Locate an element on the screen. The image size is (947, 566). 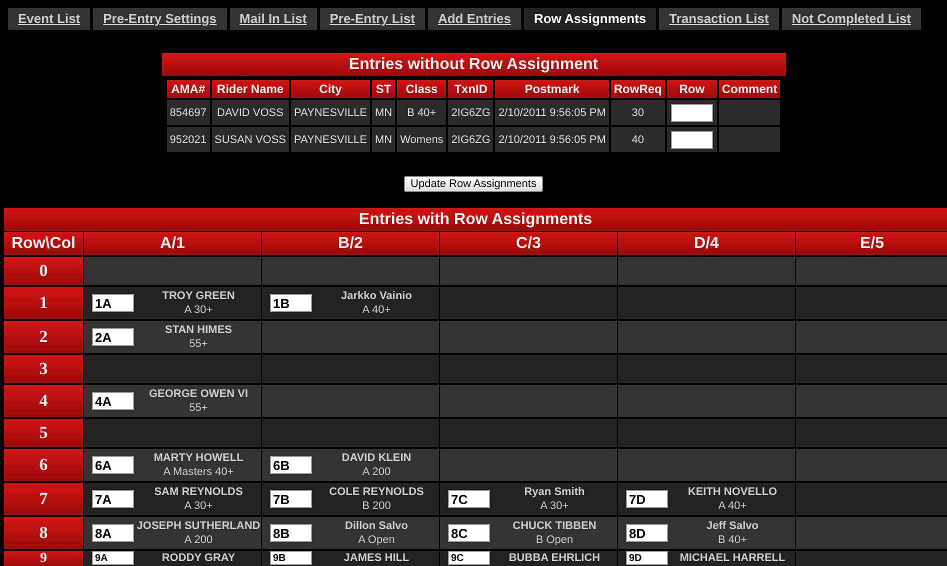
seat-input: 8B is located at coordinates (291, 533).